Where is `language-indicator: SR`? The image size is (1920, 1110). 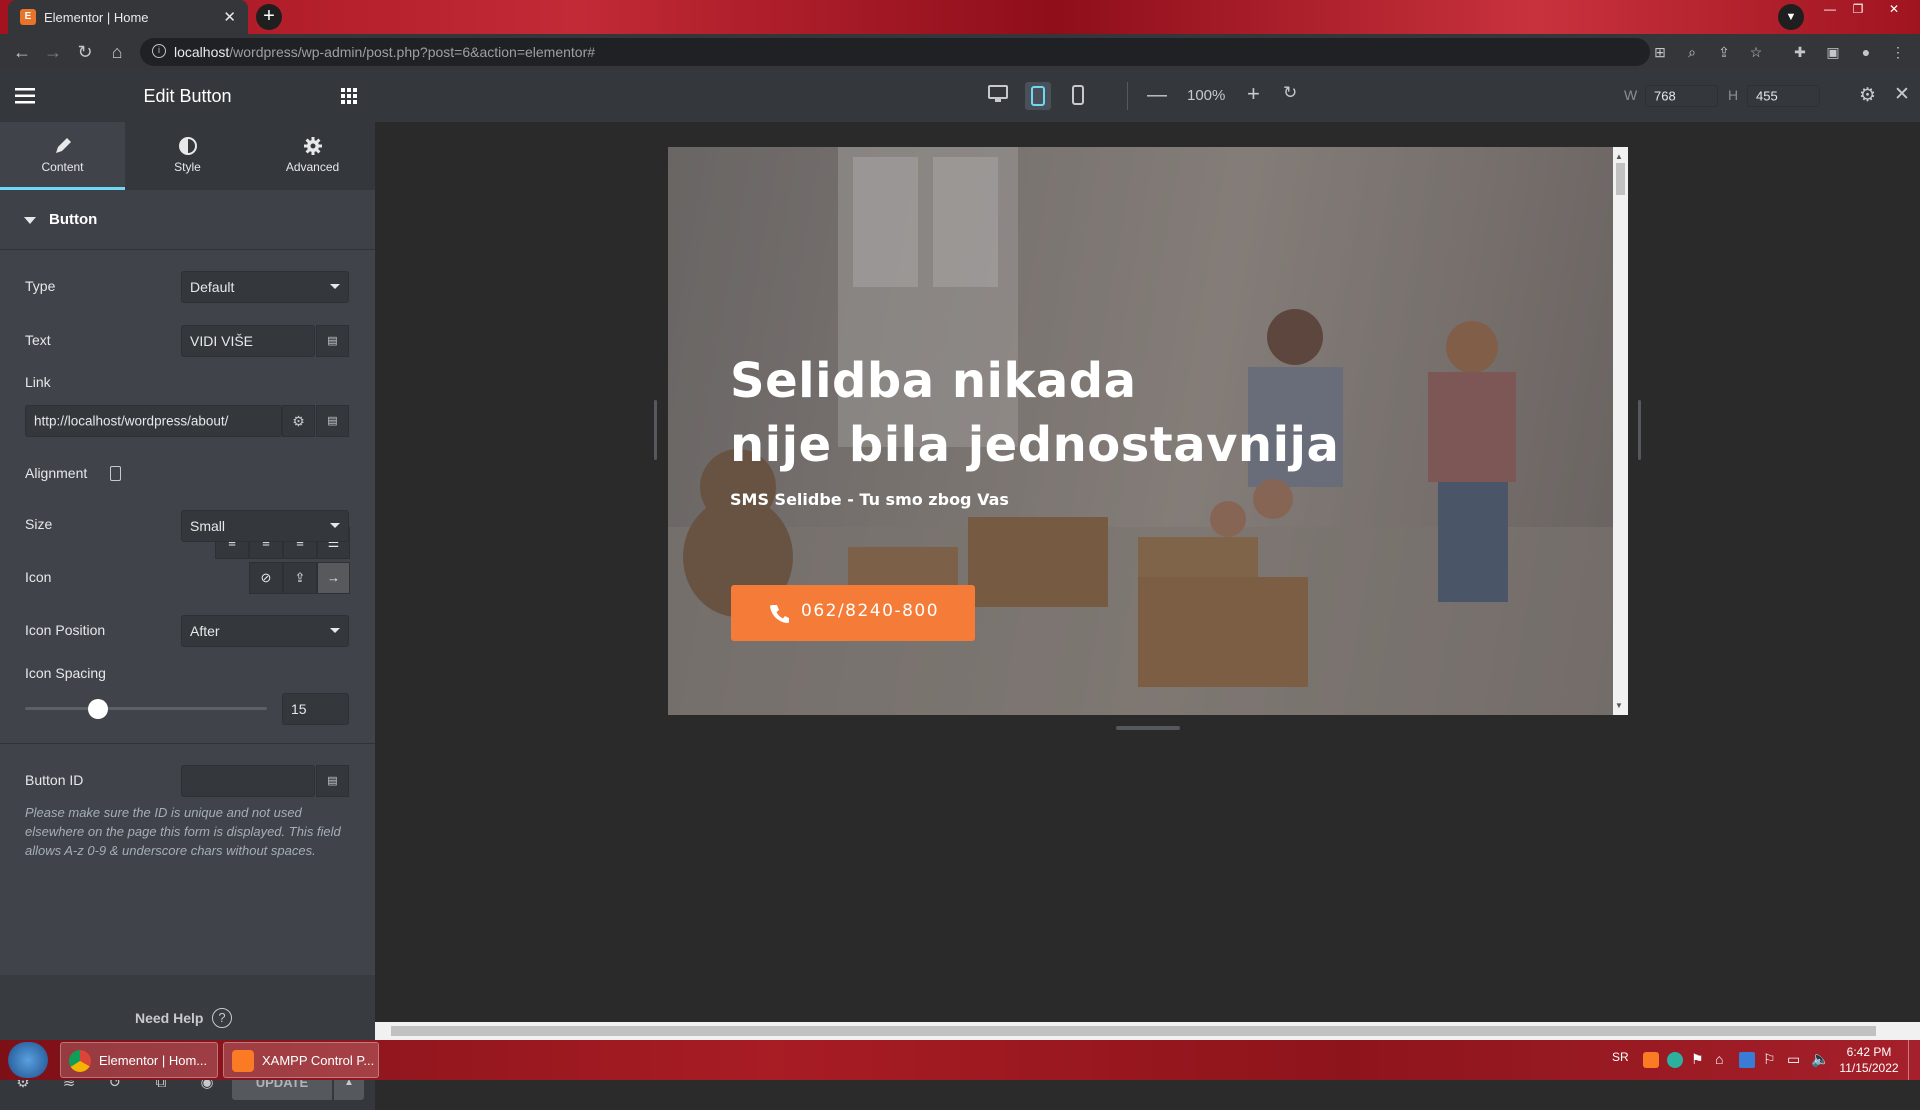
language-indicator: SR is located at coordinates (1620, 1057).